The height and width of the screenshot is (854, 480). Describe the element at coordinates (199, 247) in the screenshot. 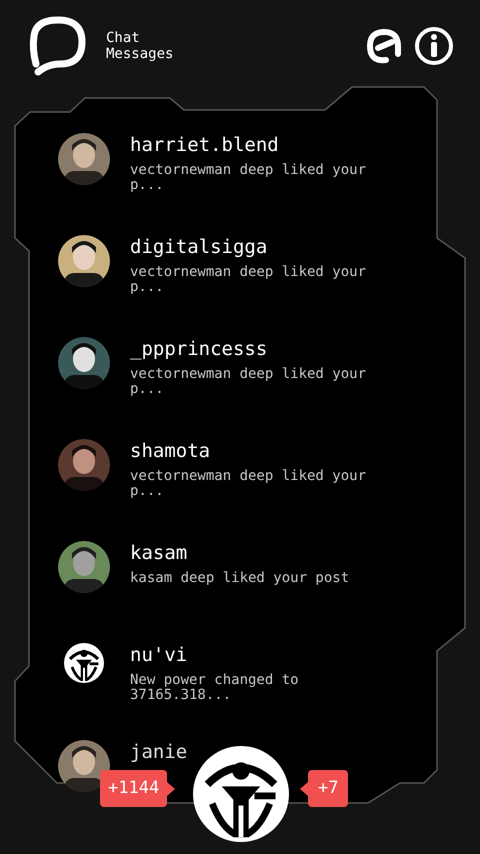

I see `sender-name: digitalsigga` at that location.